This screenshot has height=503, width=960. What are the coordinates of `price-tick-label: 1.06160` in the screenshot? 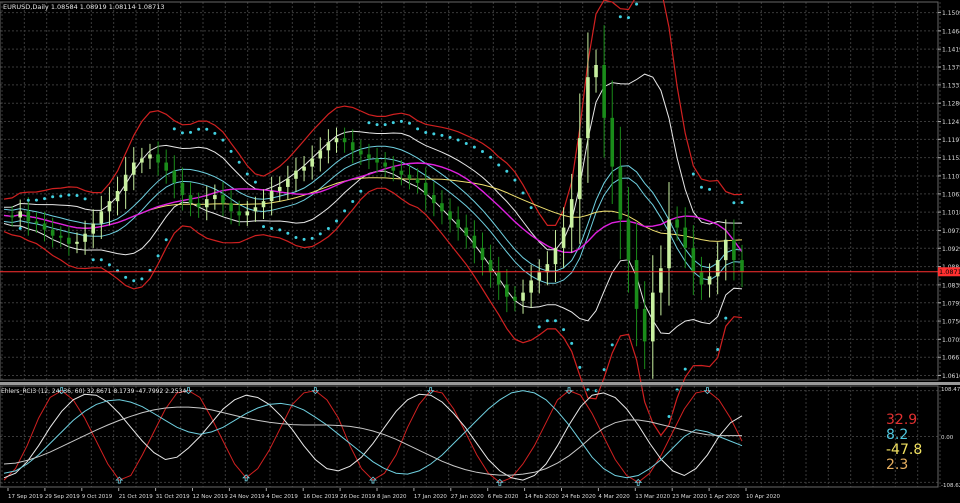 It's located at (951, 376).